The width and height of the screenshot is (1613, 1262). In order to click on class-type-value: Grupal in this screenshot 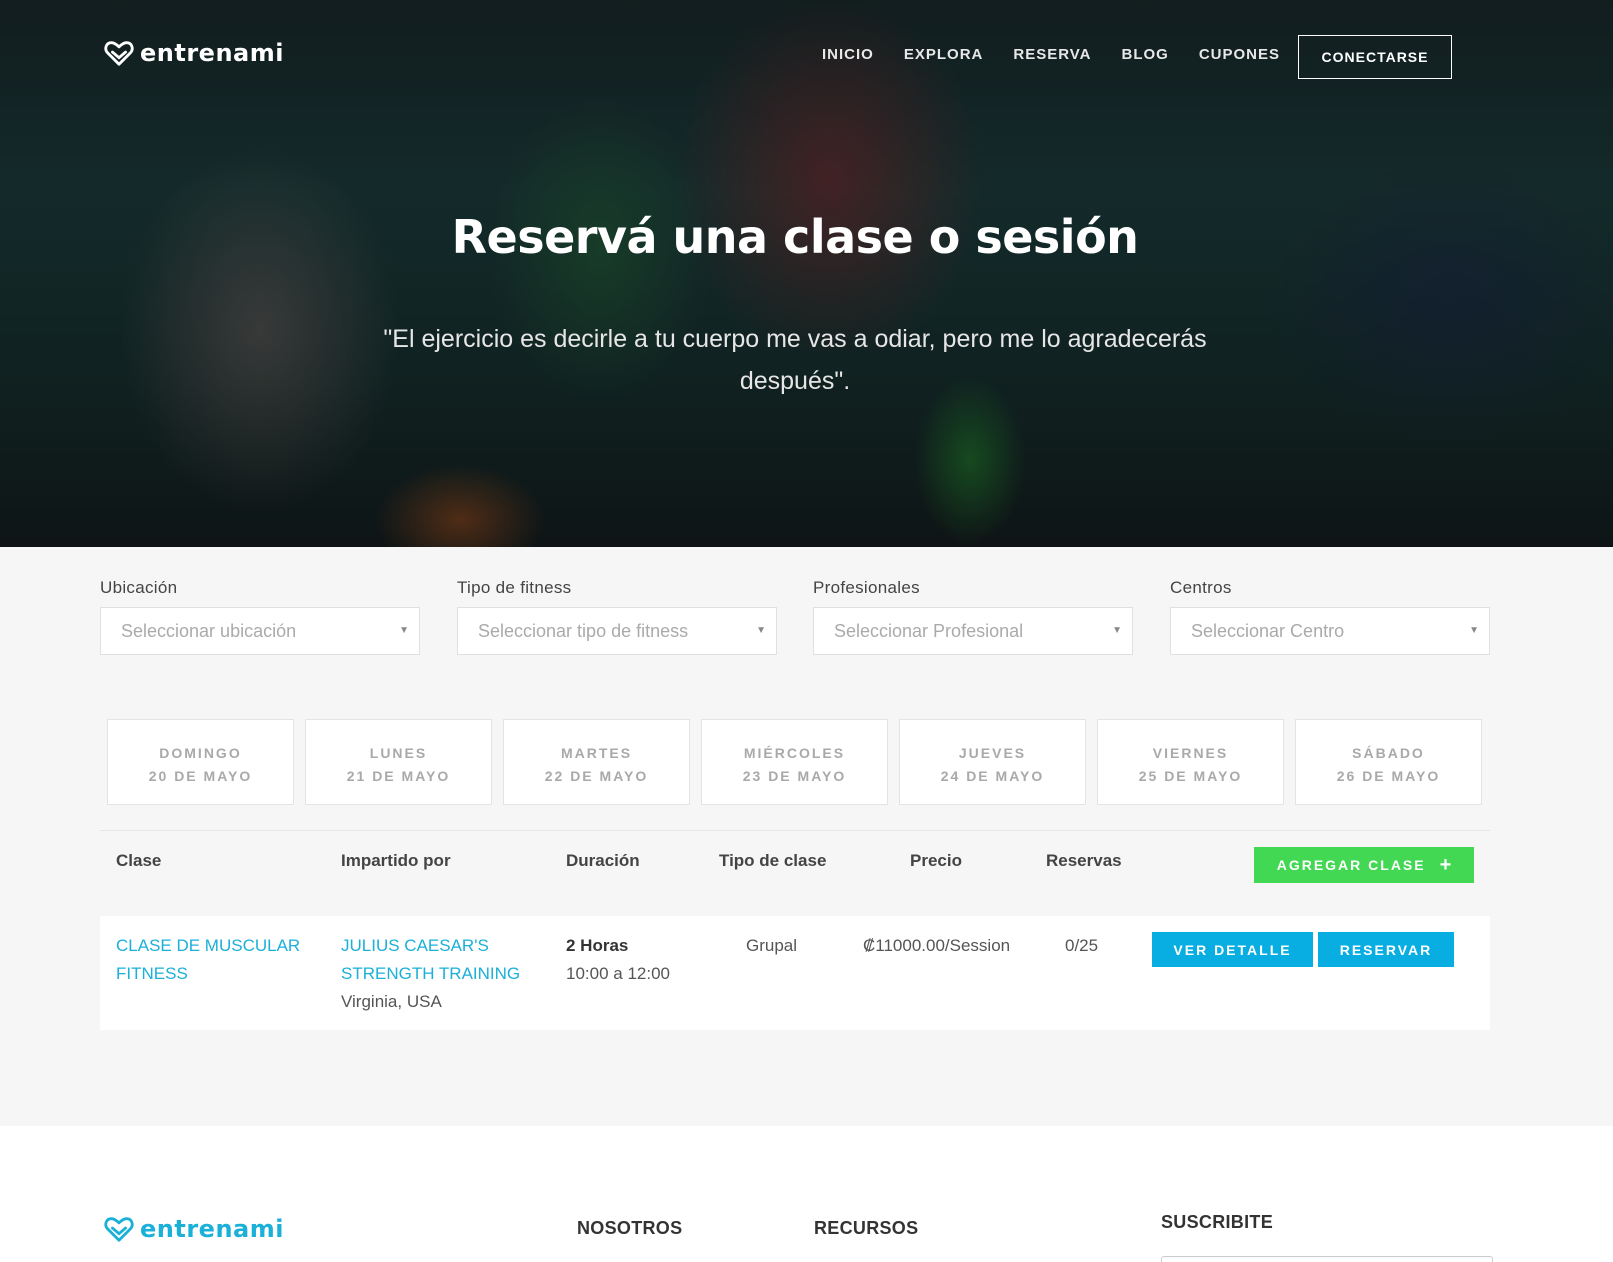, I will do `click(772, 945)`.